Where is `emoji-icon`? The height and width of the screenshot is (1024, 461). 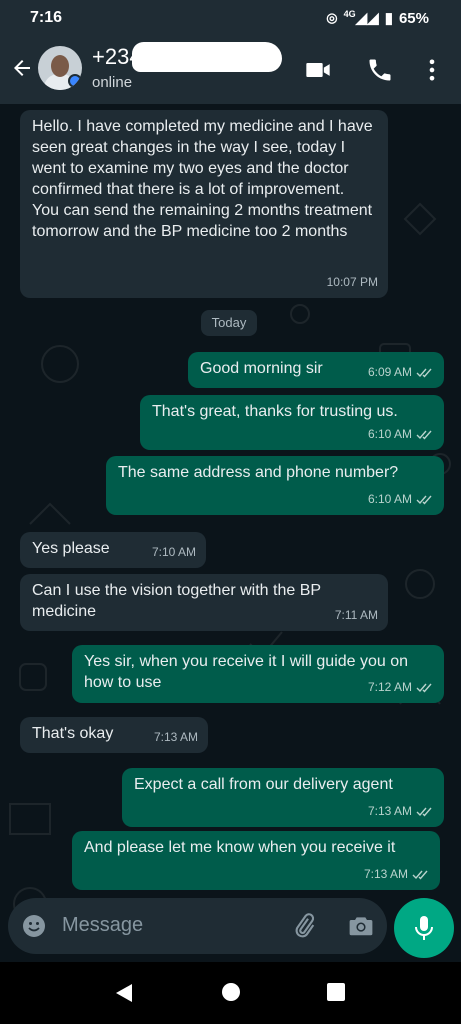 emoji-icon is located at coordinates (34, 926).